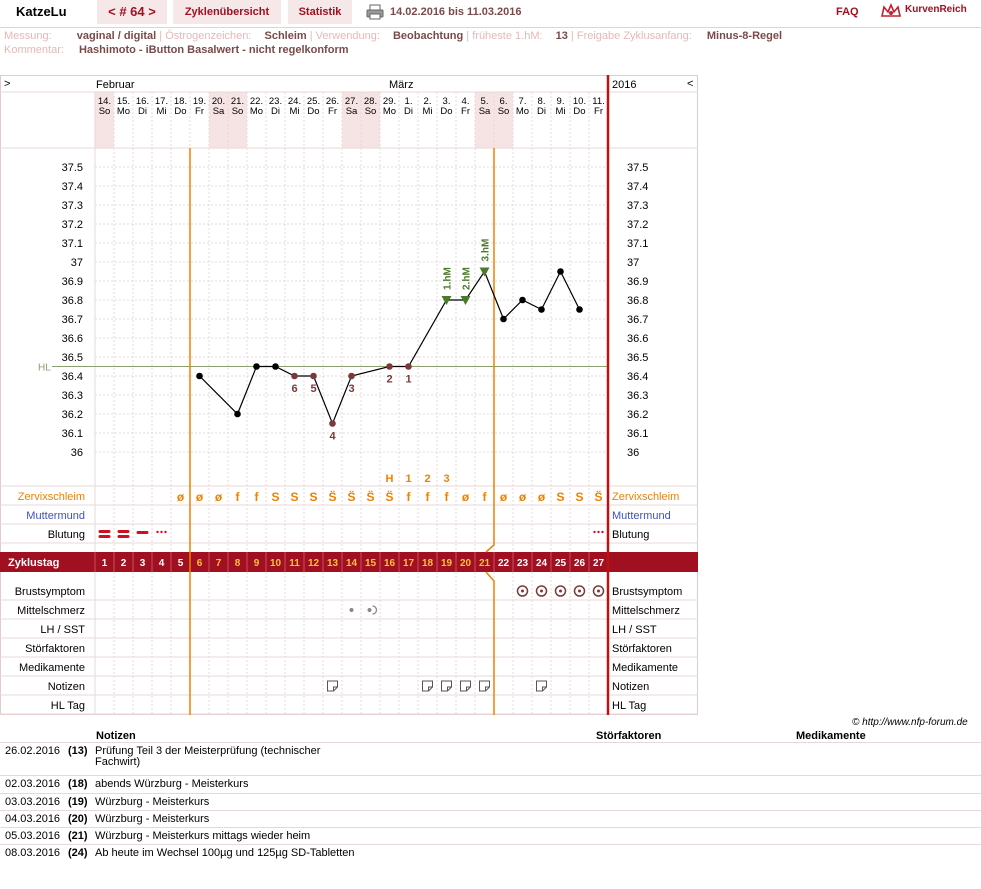 Image resolution: width=981 pixels, height=889 pixels. I want to click on y-tick-label-left: 36.1, so click(72, 434).